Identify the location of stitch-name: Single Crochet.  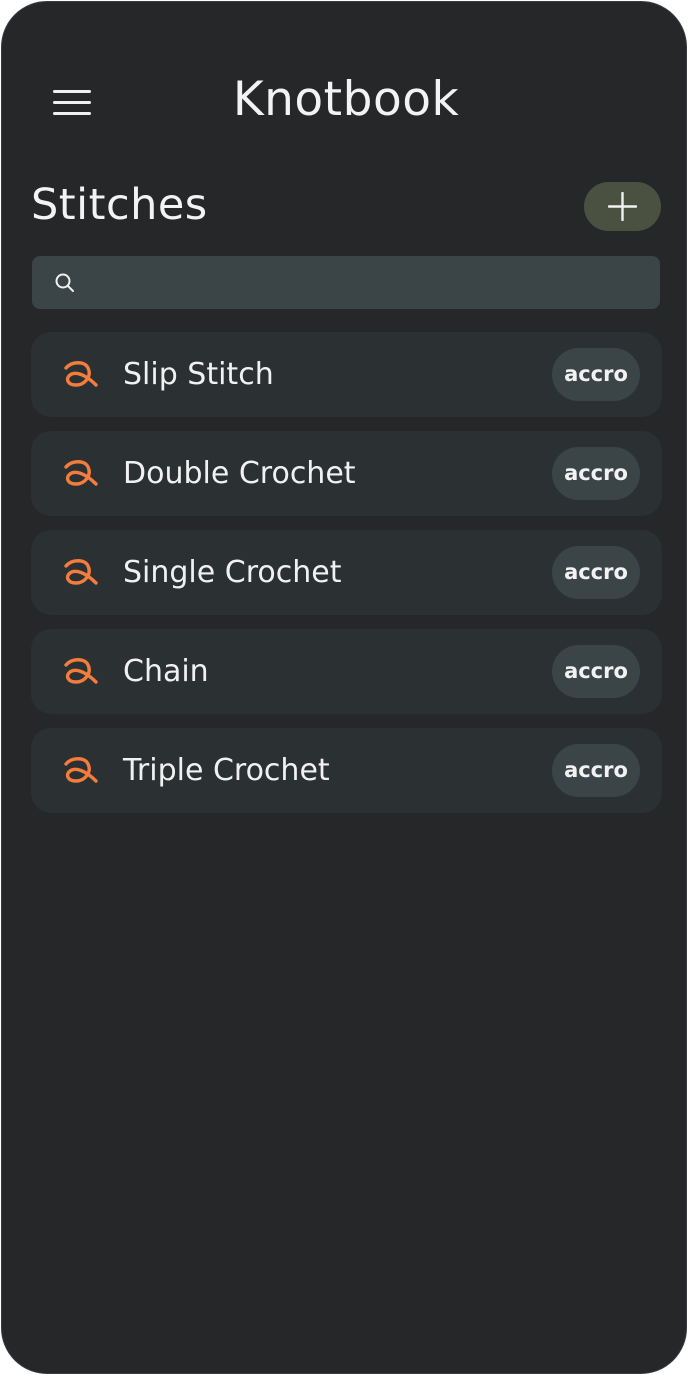
(232, 572).